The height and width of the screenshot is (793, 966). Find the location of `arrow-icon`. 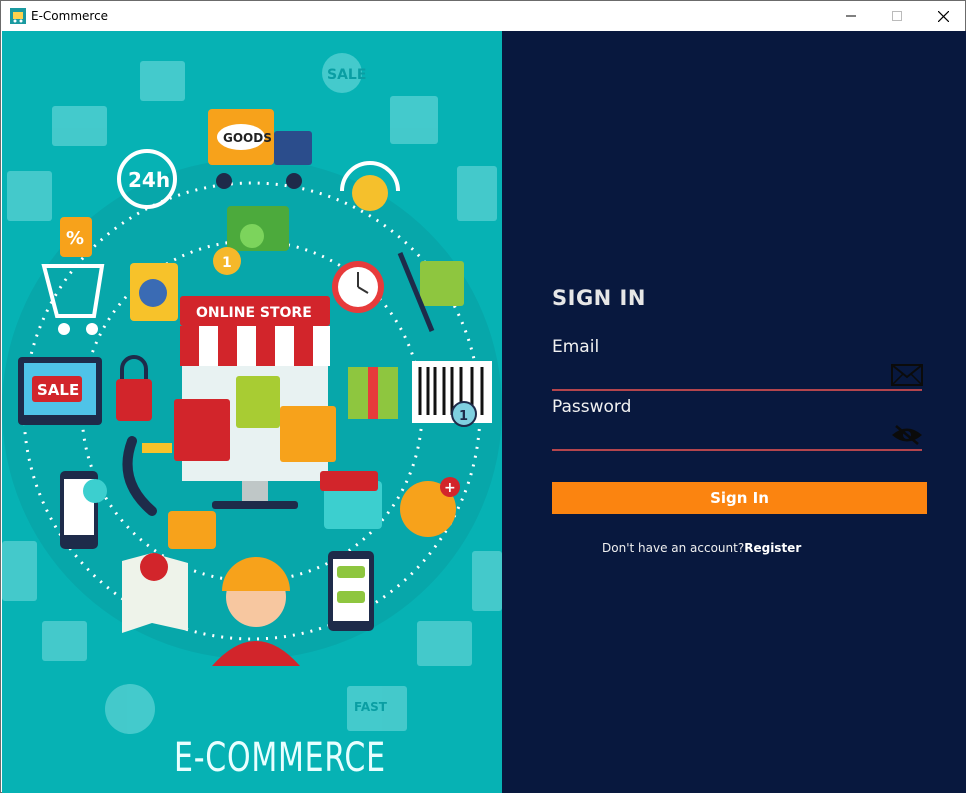

arrow-icon is located at coordinates (157, 448).